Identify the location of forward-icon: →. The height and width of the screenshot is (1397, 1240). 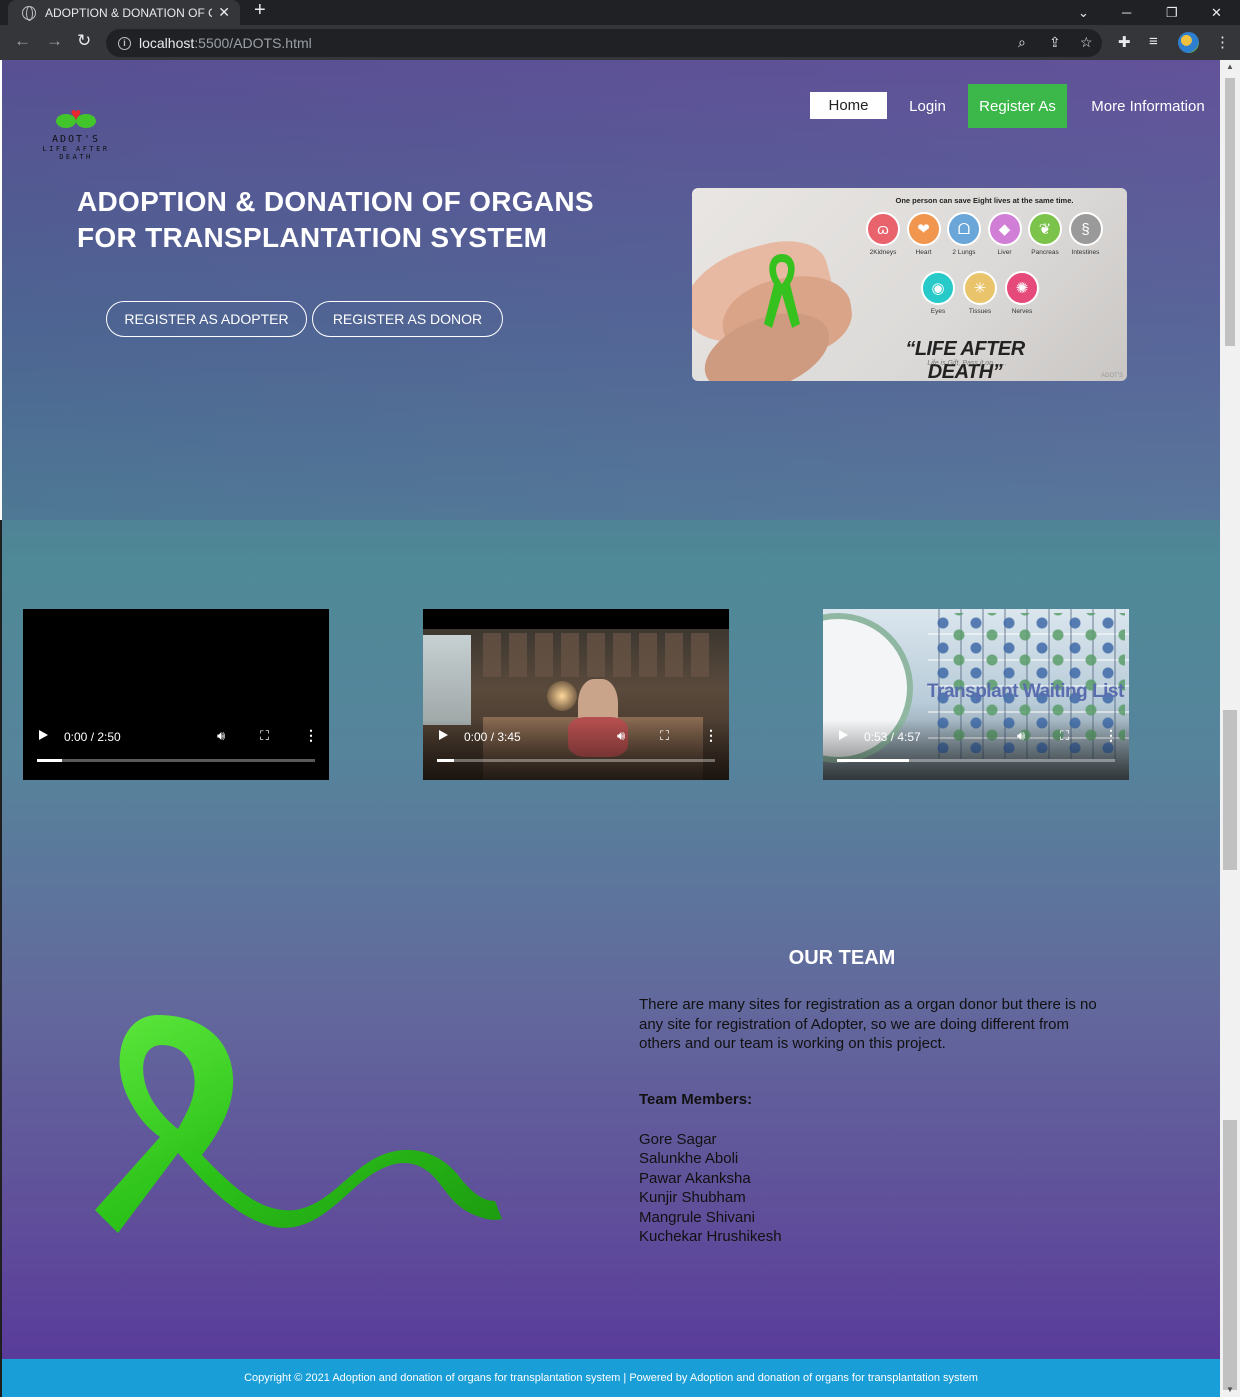
(54, 41).